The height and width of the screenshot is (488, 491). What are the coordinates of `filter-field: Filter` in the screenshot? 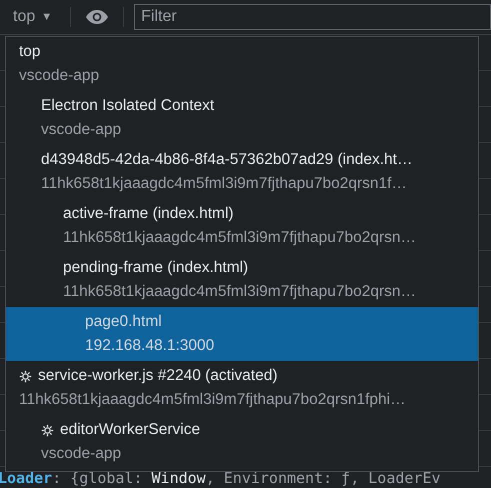 It's located at (312, 17).